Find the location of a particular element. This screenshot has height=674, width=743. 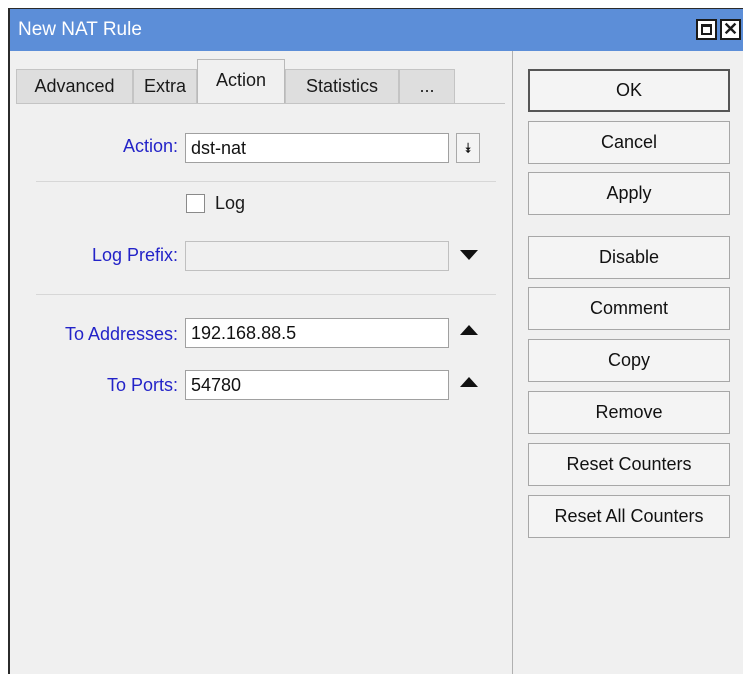

log-checkbox-label: Log is located at coordinates (230, 203).